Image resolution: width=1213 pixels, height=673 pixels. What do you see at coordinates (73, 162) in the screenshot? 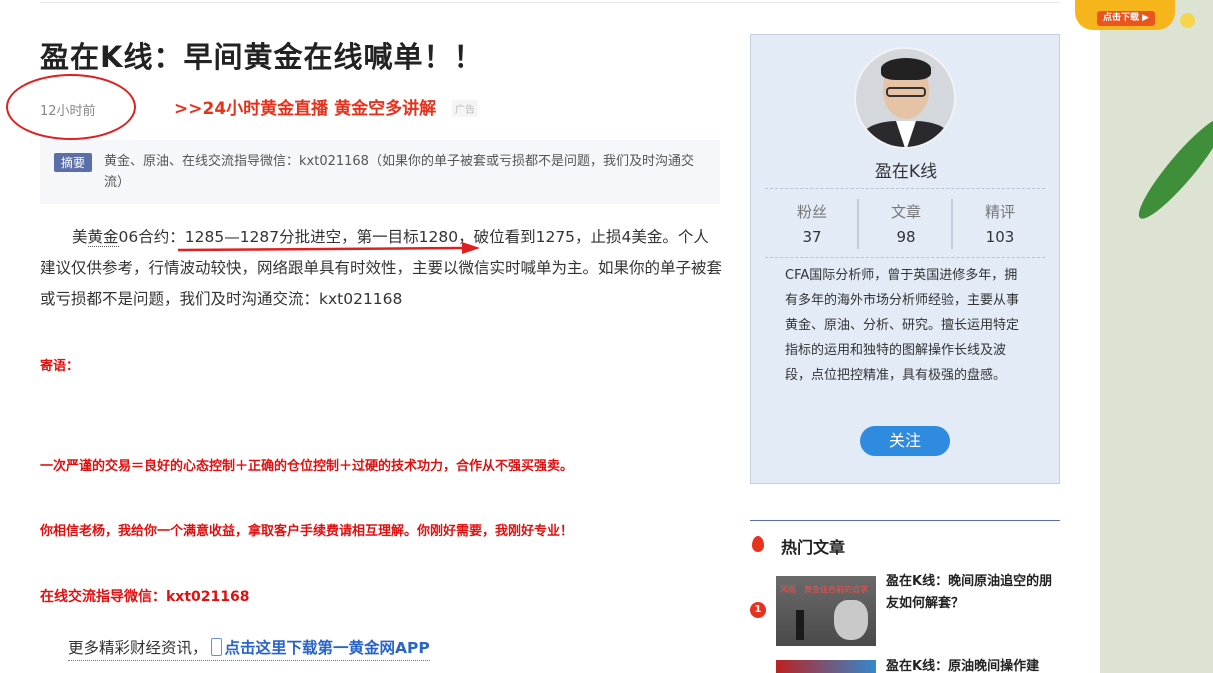
I see `summary-tag: 摘要` at bounding box center [73, 162].